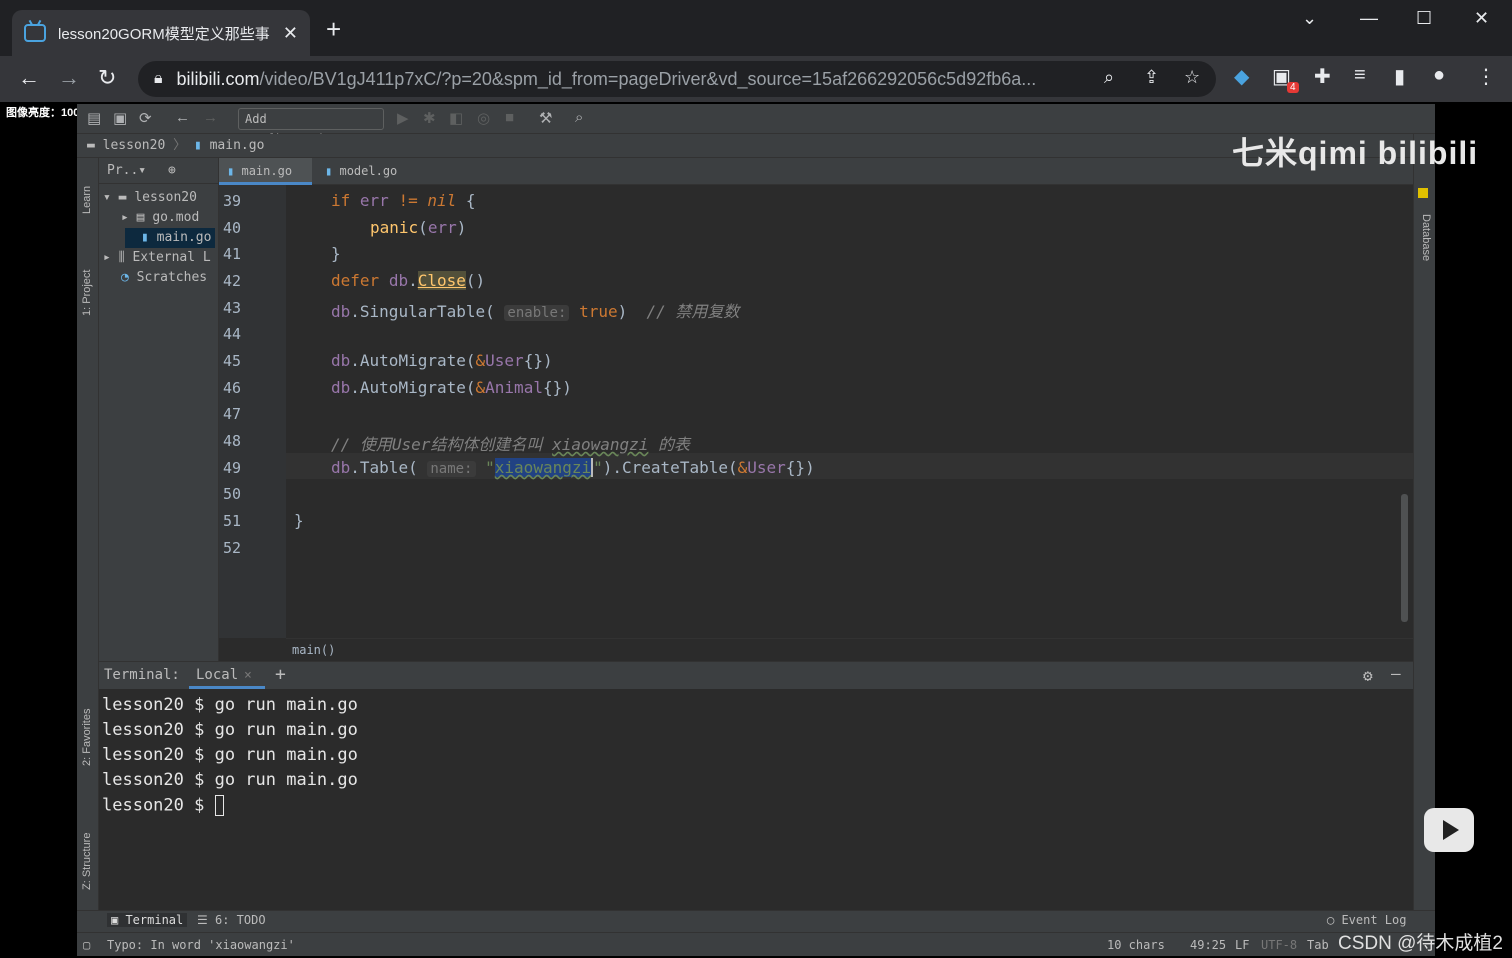 The height and width of the screenshot is (958, 1512). What do you see at coordinates (290, 33) in the screenshot?
I see `tab-close-button: ✕` at bounding box center [290, 33].